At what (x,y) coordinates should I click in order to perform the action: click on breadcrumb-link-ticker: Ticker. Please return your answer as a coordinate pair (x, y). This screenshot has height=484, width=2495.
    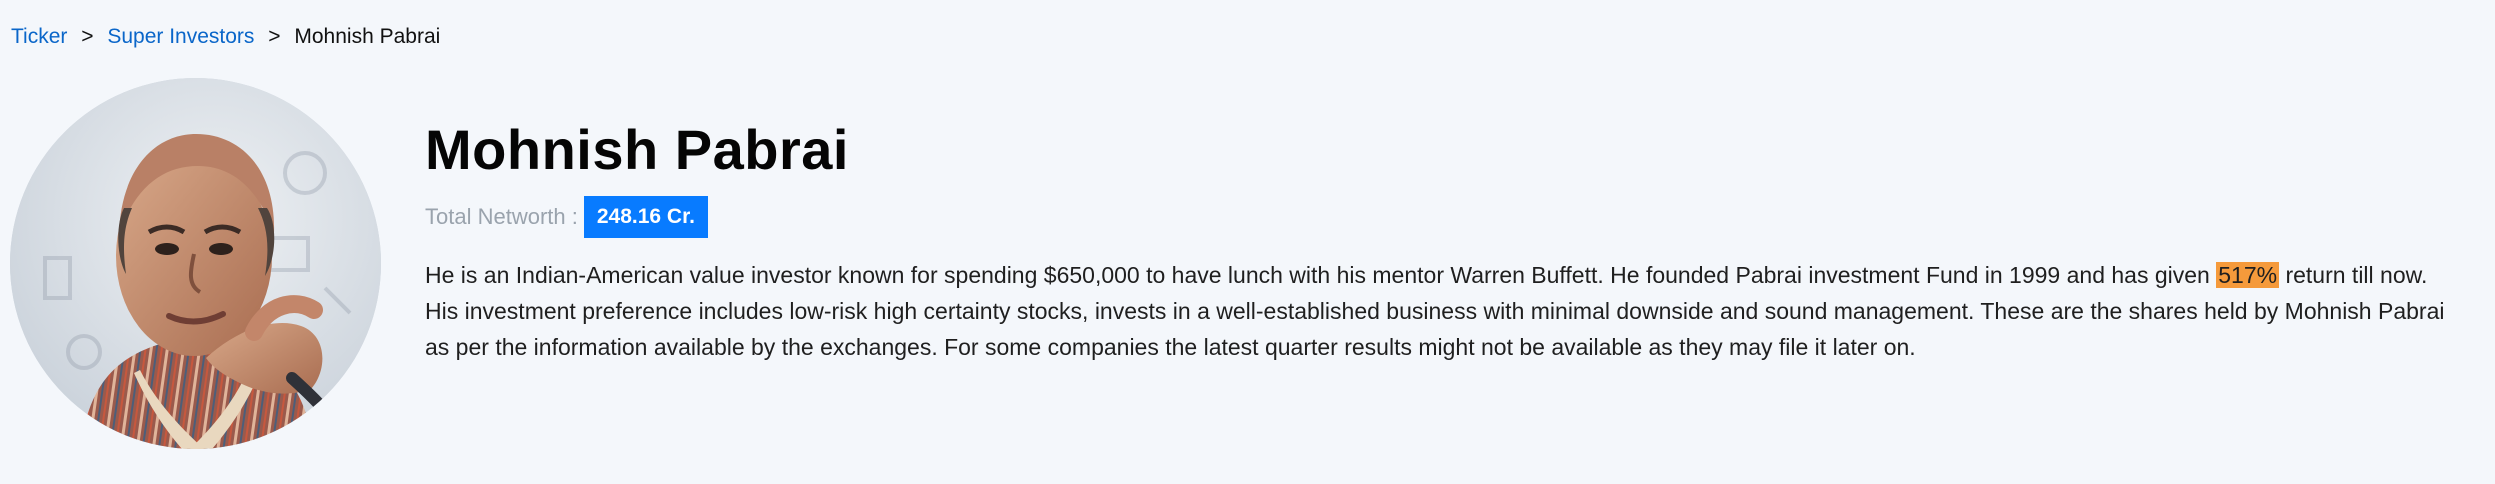
    Looking at the image, I should click on (39, 36).